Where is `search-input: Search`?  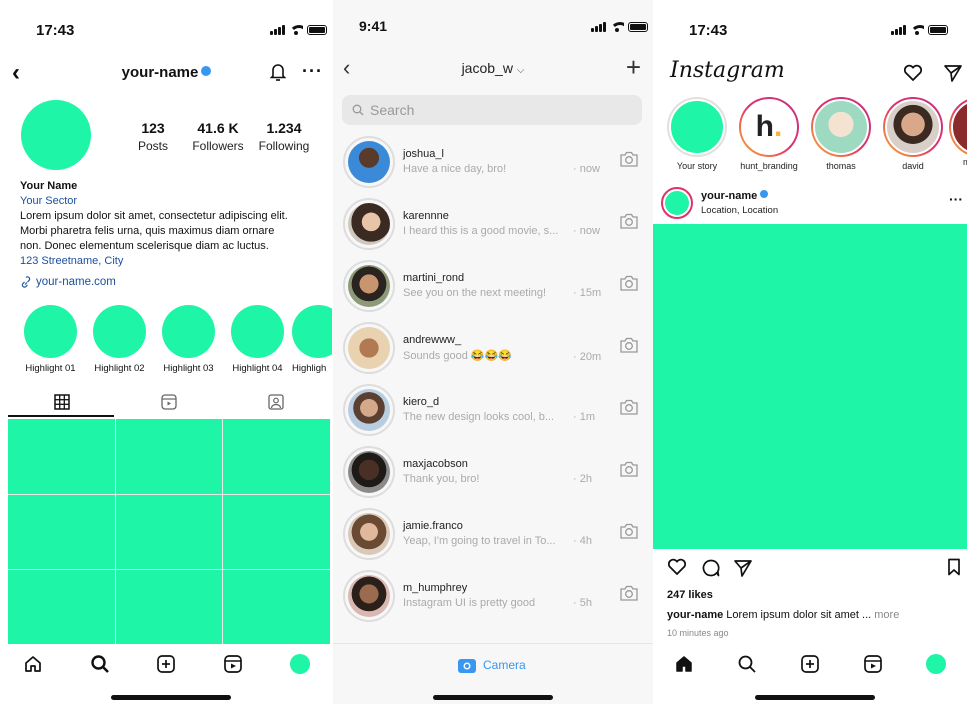
search-input: Search is located at coordinates (492, 110).